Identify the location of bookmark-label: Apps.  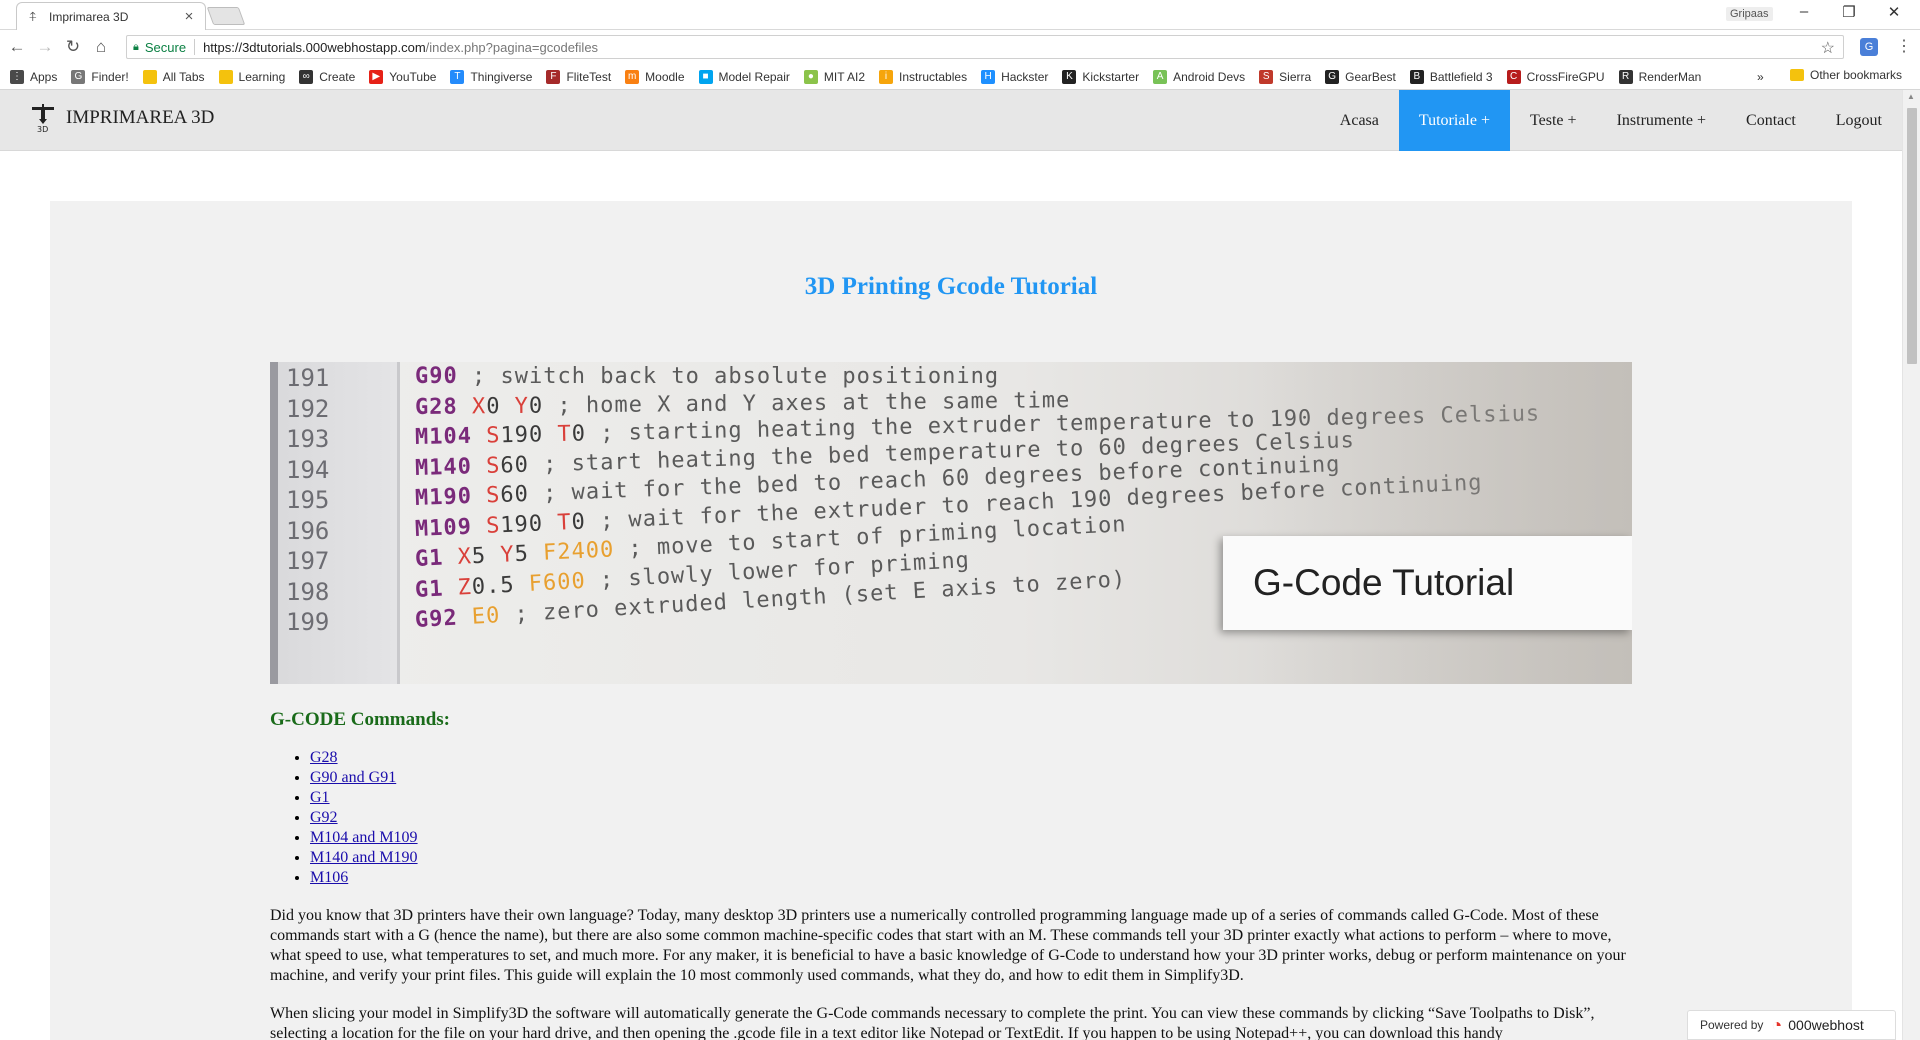
(44, 76).